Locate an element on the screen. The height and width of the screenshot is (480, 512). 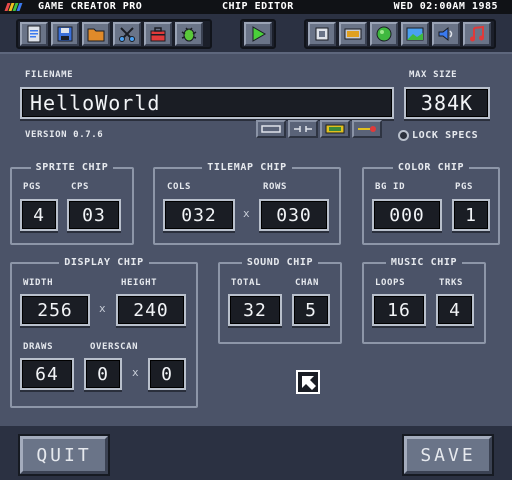
resize-tool-button is located at coordinates (271, 129).